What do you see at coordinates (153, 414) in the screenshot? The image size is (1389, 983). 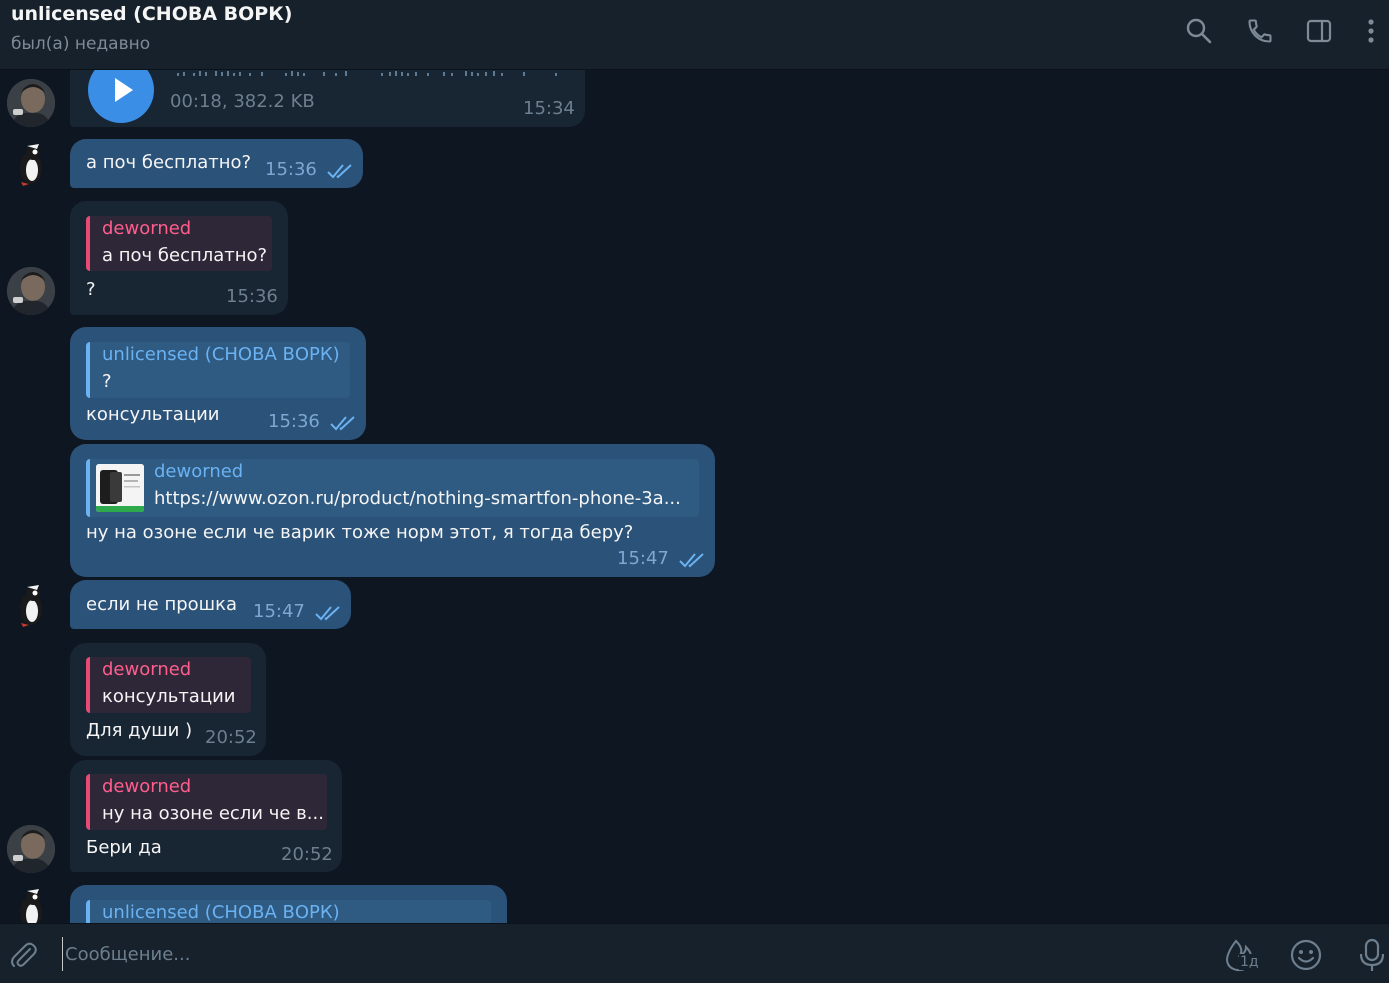 I see `message-text: консультации` at bounding box center [153, 414].